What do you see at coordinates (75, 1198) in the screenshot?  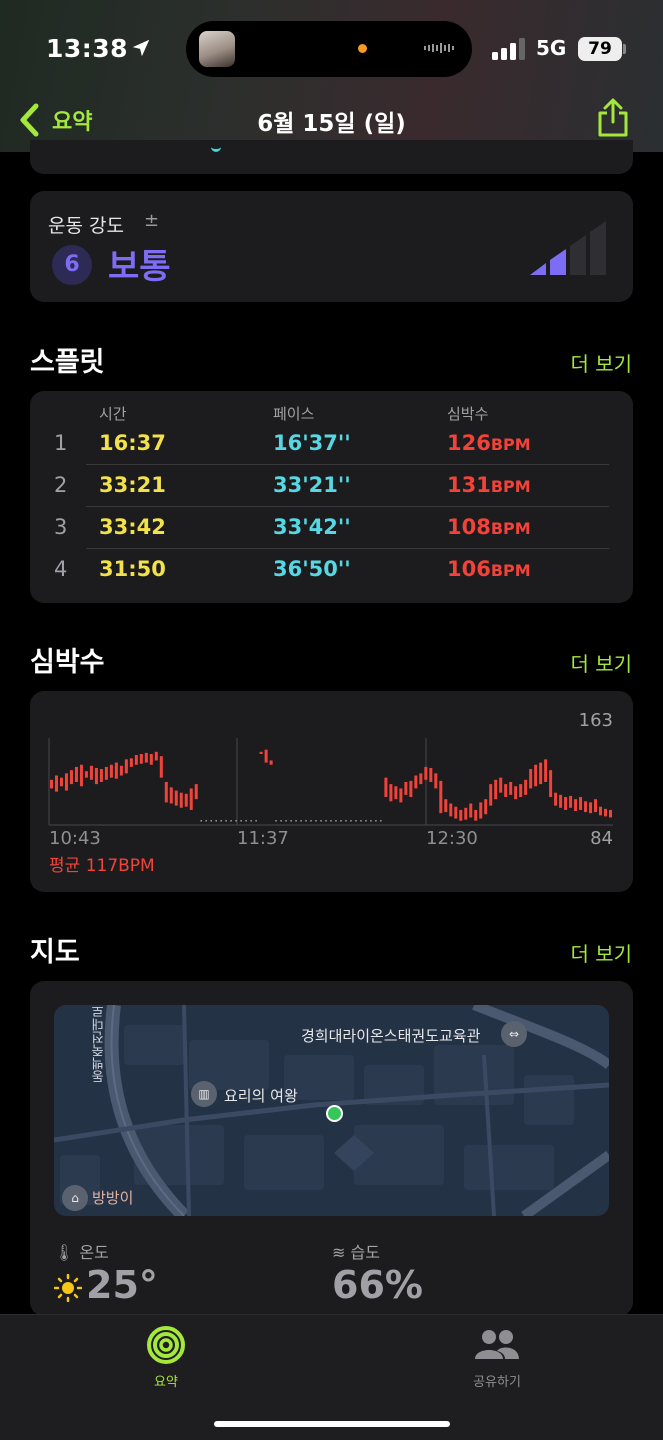 I see `playground-poi-icon: ⌂` at bounding box center [75, 1198].